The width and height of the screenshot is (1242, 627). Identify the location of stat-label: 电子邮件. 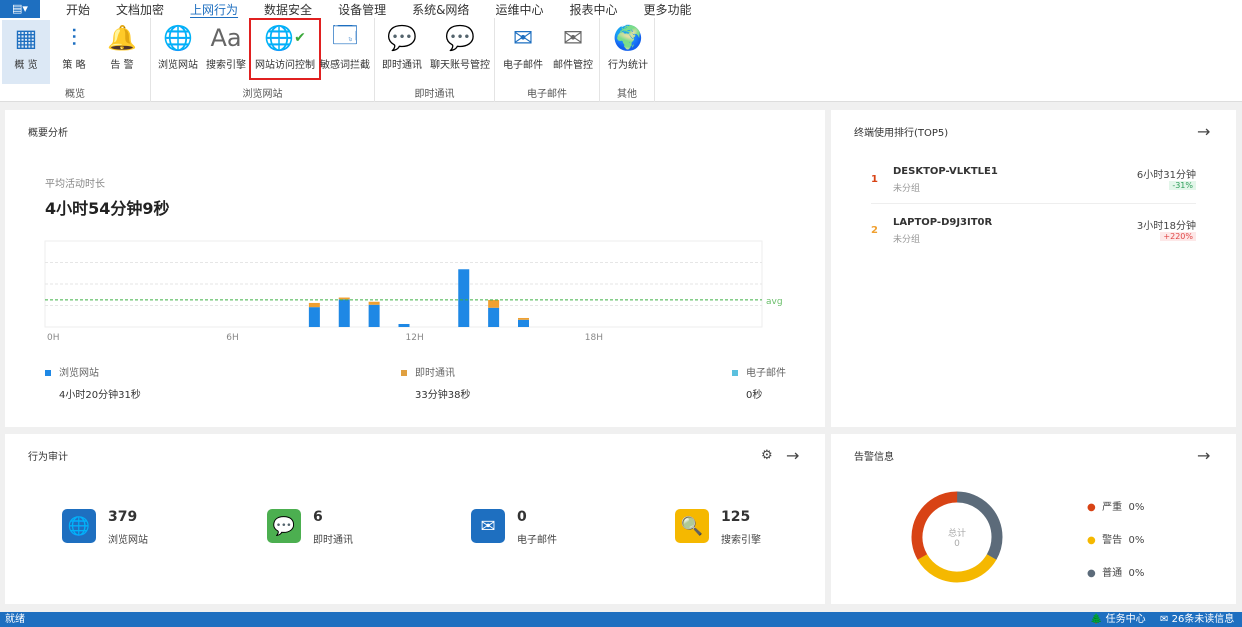
(537, 540).